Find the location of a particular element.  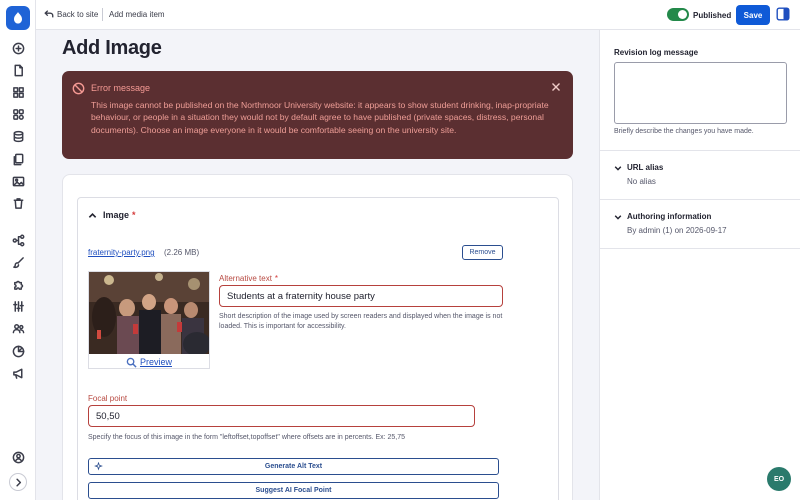

image-field-label: Image is located at coordinates (116, 215).